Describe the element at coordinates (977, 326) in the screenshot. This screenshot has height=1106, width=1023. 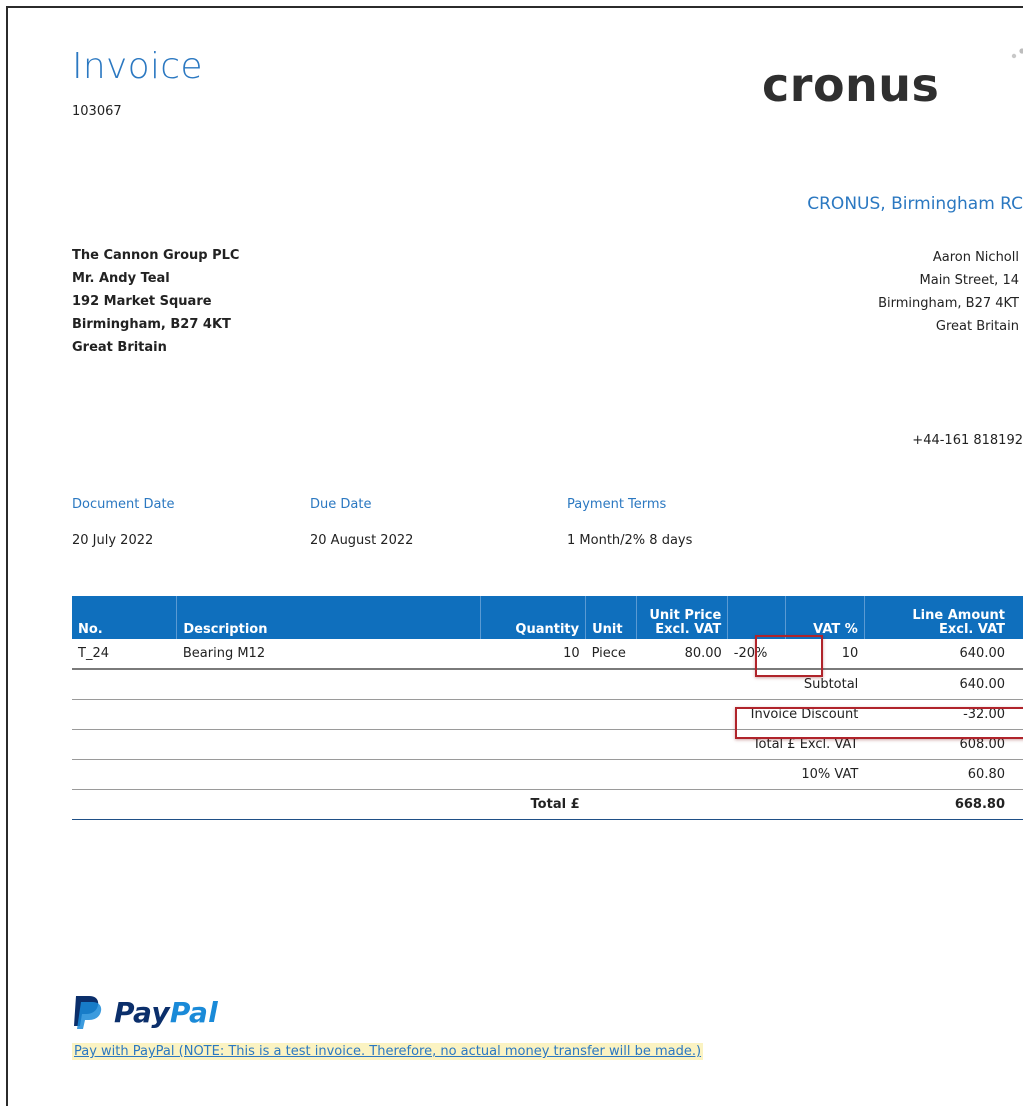
I see `company-country: Great Britain` at that location.